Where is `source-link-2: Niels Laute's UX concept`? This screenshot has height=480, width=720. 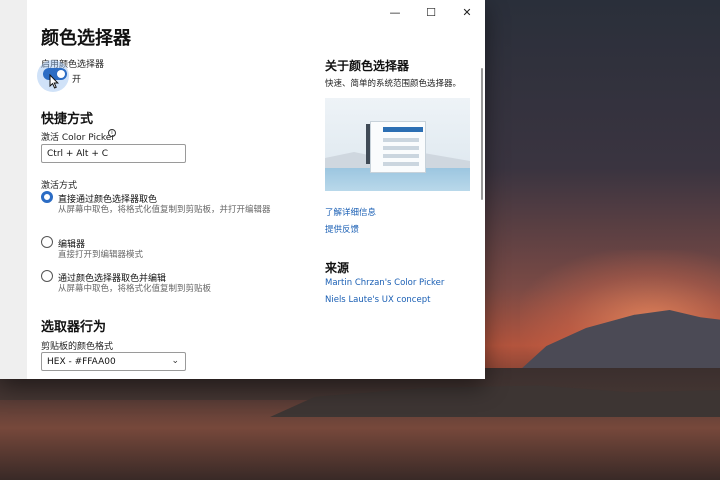 source-link-2: Niels Laute's UX concept is located at coordinates (377, 300).